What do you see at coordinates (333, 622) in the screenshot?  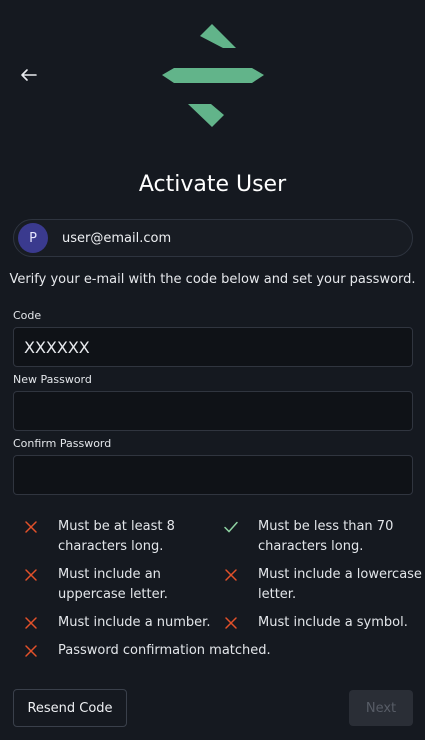 I see `requirement-text: Must include a symbol.` at bounding box center [333, 622].